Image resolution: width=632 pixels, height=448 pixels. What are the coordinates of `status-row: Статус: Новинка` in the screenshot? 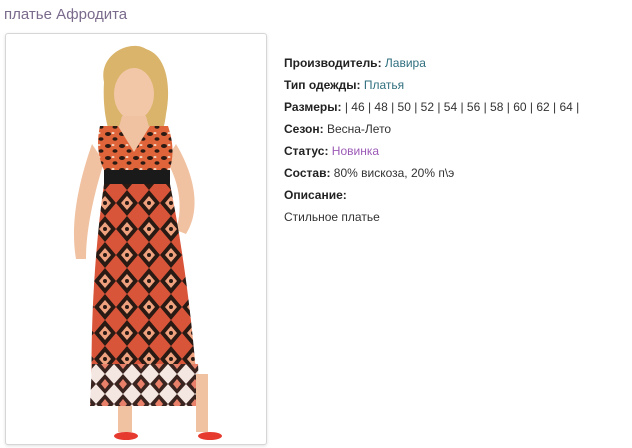 It's located at (456, 151).